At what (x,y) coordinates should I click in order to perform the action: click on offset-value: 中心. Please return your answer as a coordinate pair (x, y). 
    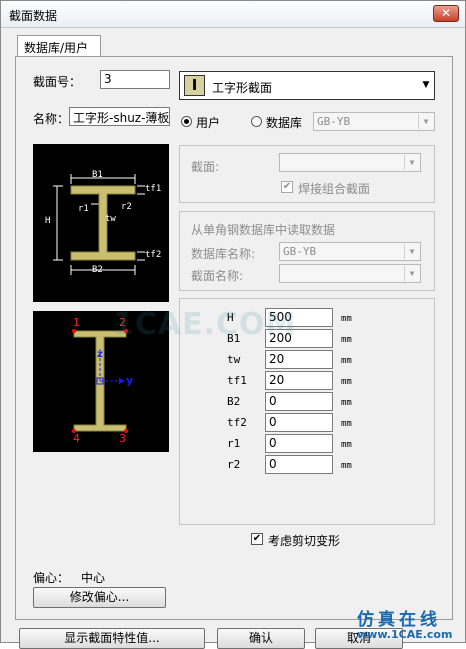
    Looking at the image, I should click on (93, 578).